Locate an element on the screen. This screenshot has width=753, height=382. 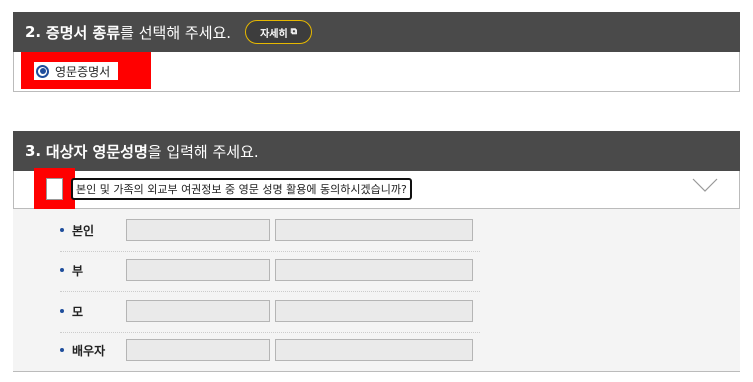
surname-input-father is located at coordinates (198, 270).